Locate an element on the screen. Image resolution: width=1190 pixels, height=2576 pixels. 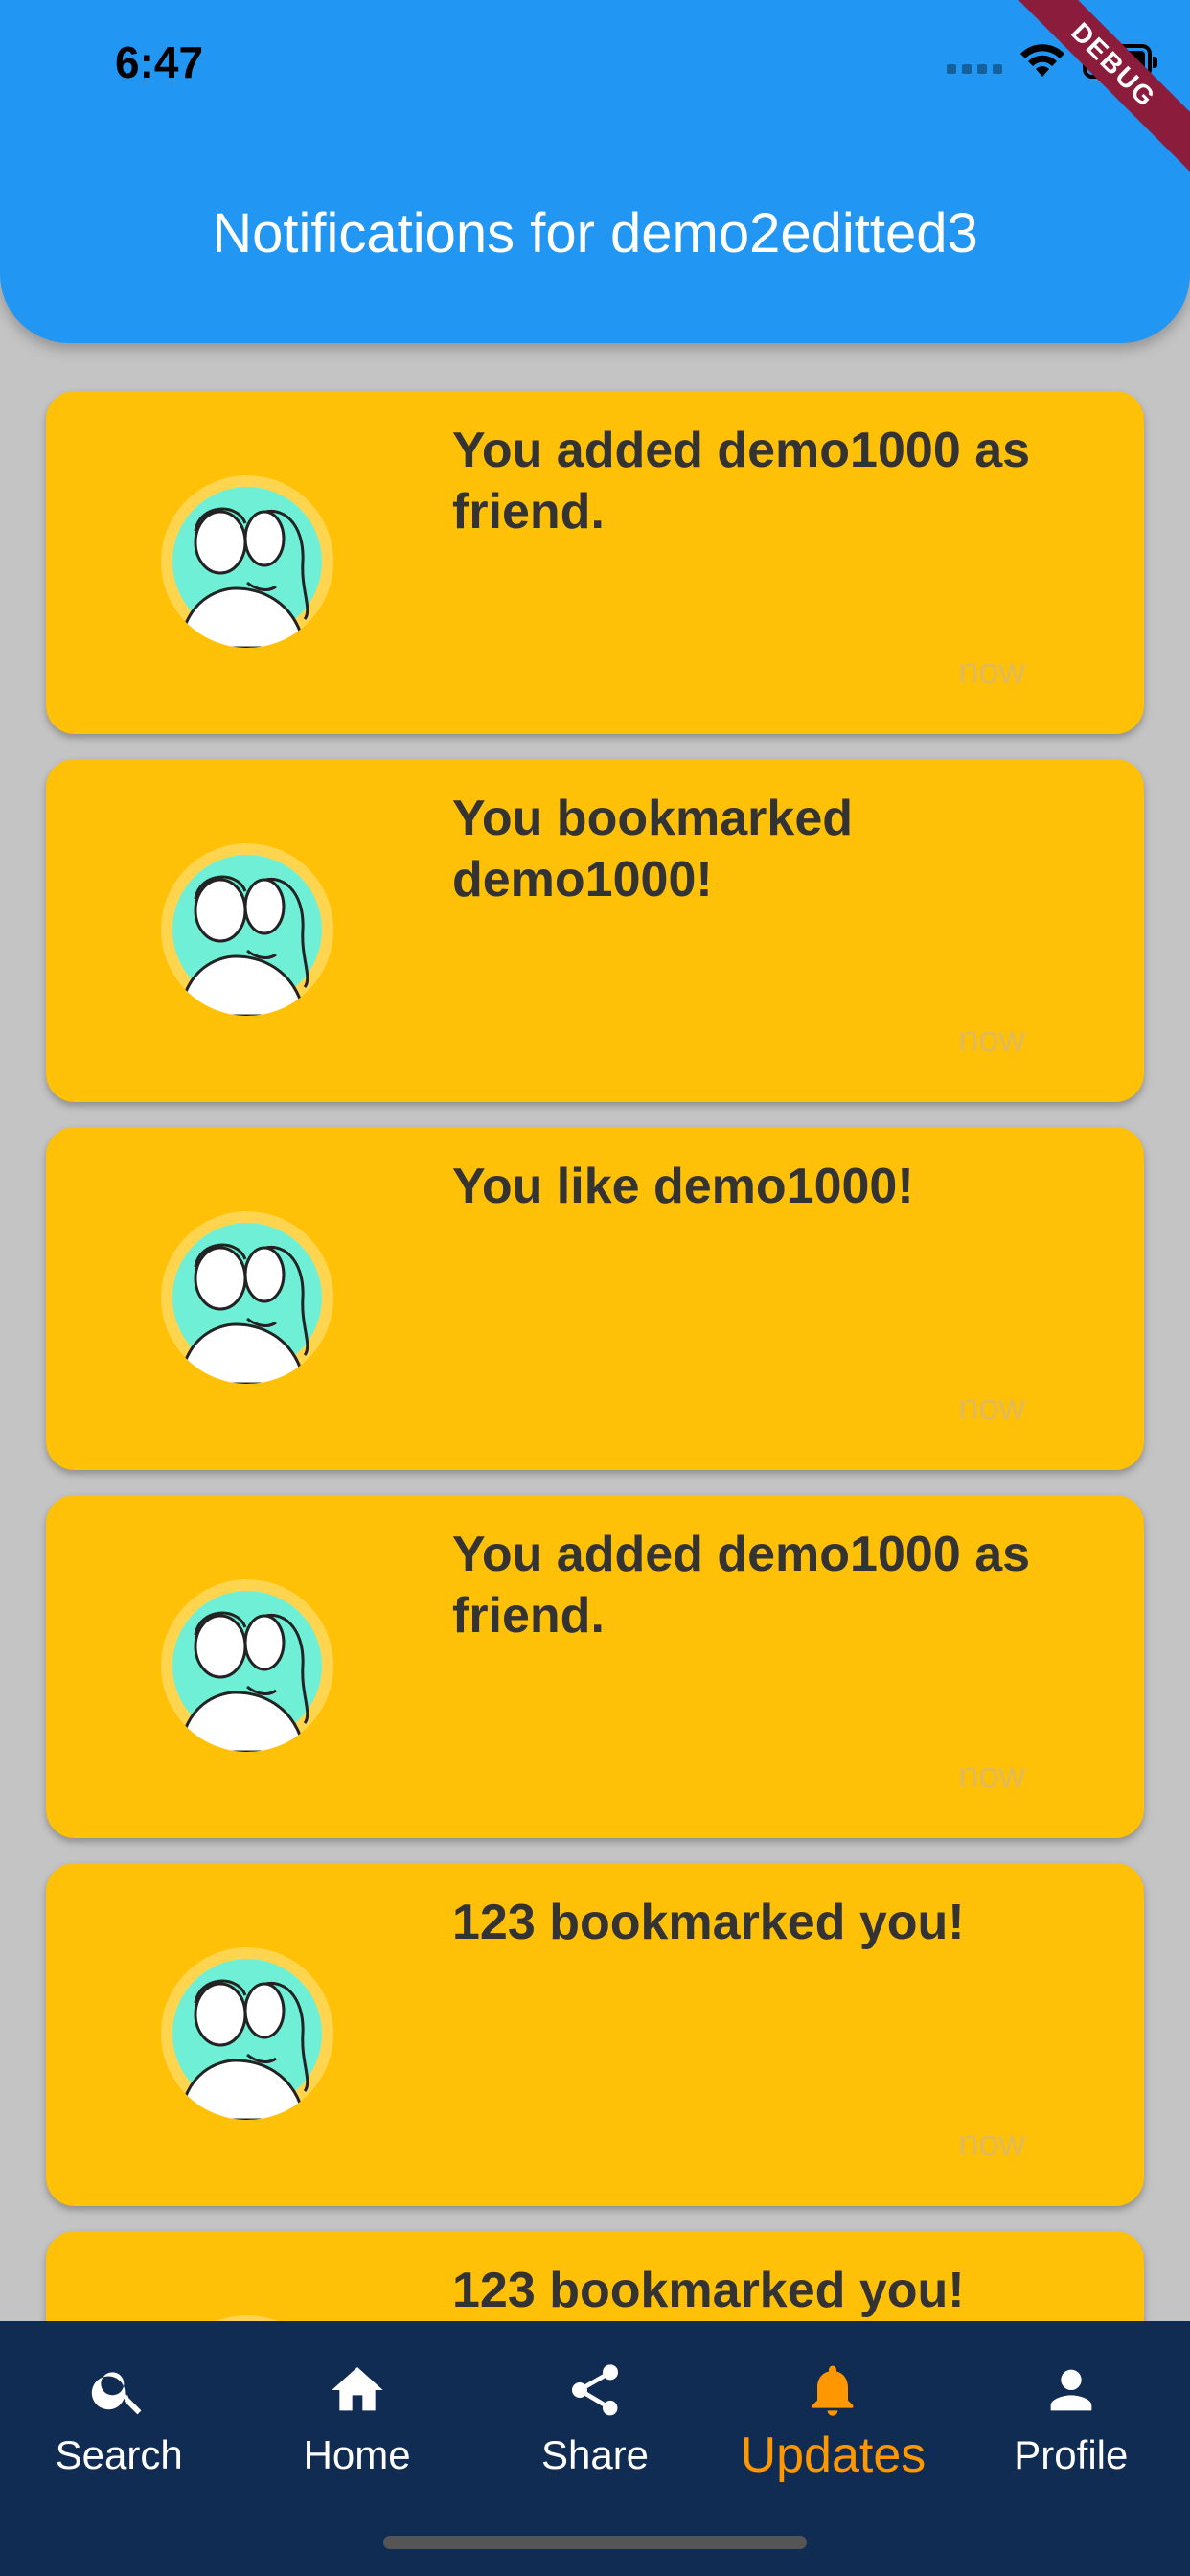
nav-label: Search is located at coordinates (119, 2454).